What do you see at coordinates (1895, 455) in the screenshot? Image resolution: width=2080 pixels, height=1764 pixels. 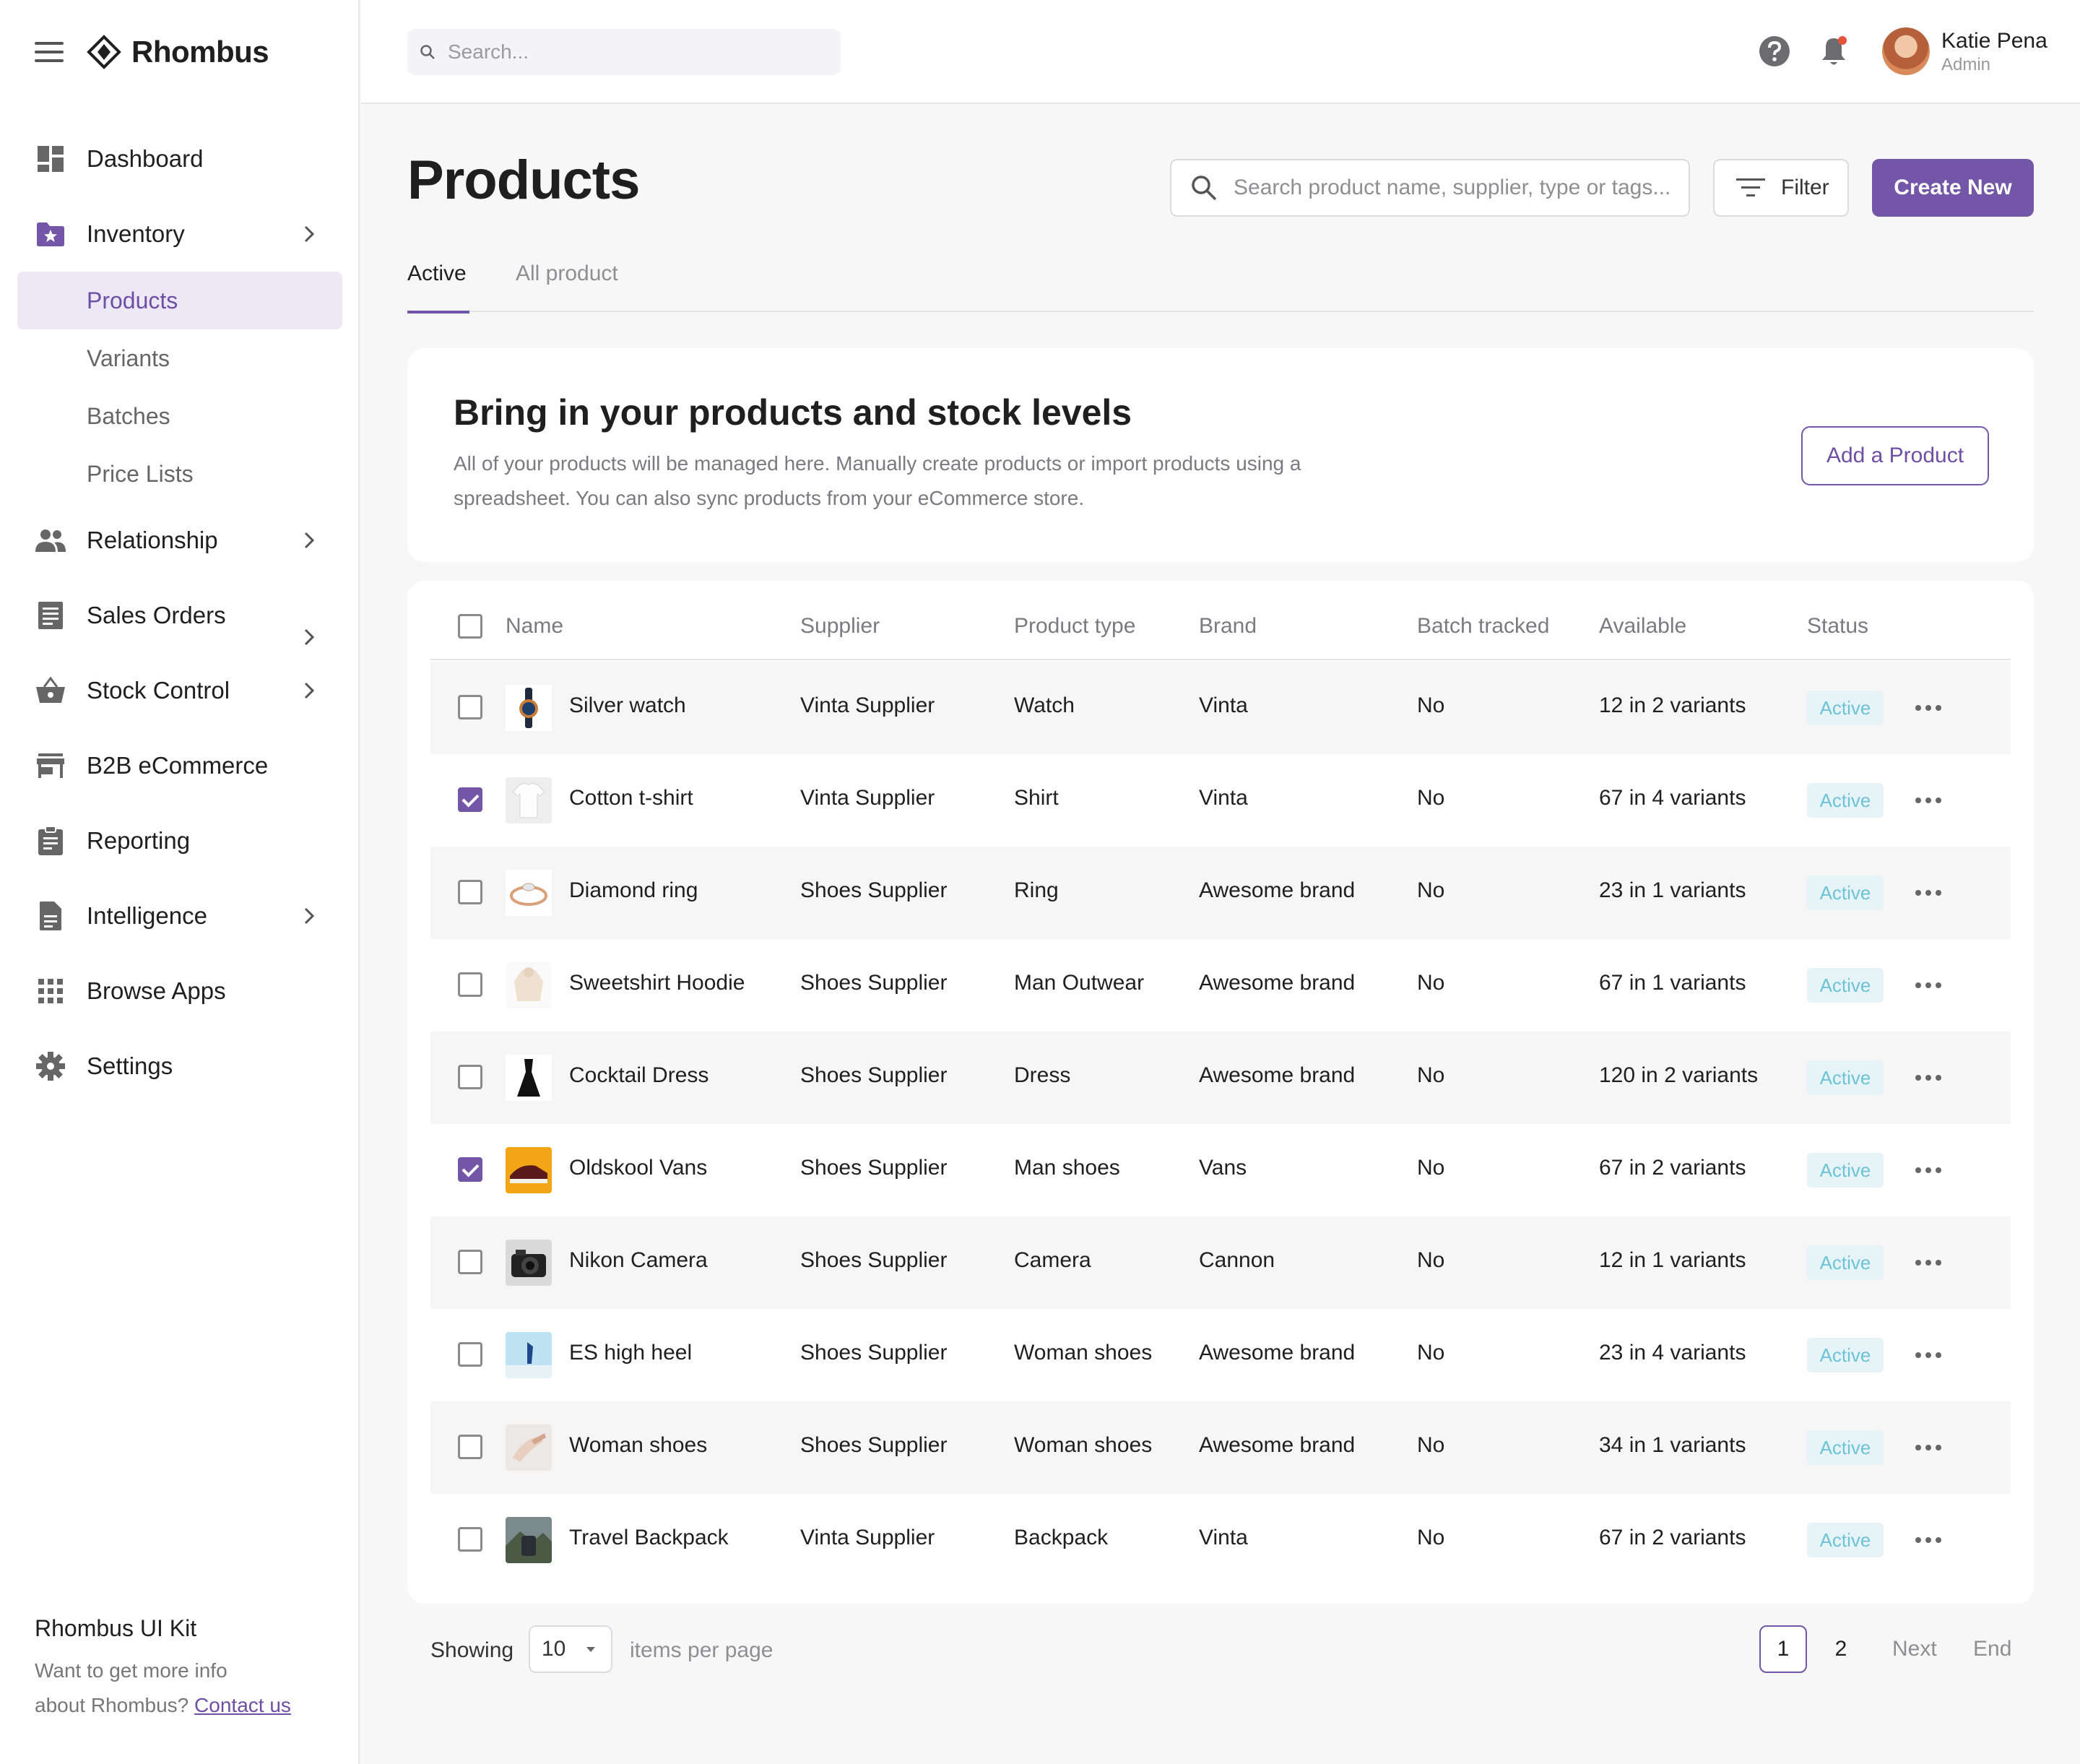 I see `add-product-button: Add a Product` at bounding box center [1895, 455].